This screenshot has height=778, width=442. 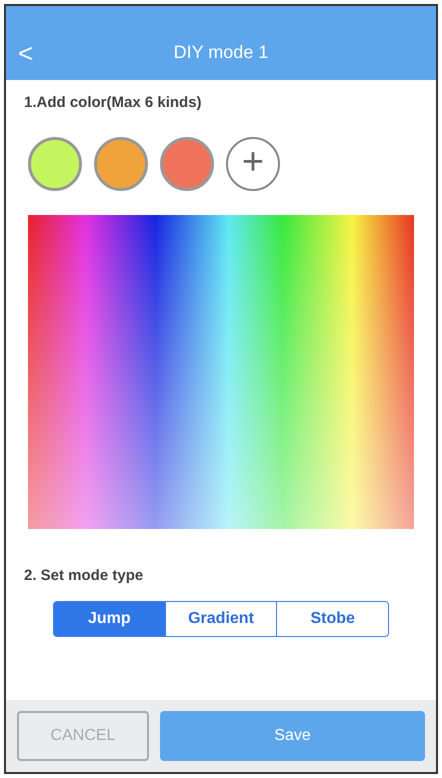 I want to click on back-button: <, so click(x=33, y=53).